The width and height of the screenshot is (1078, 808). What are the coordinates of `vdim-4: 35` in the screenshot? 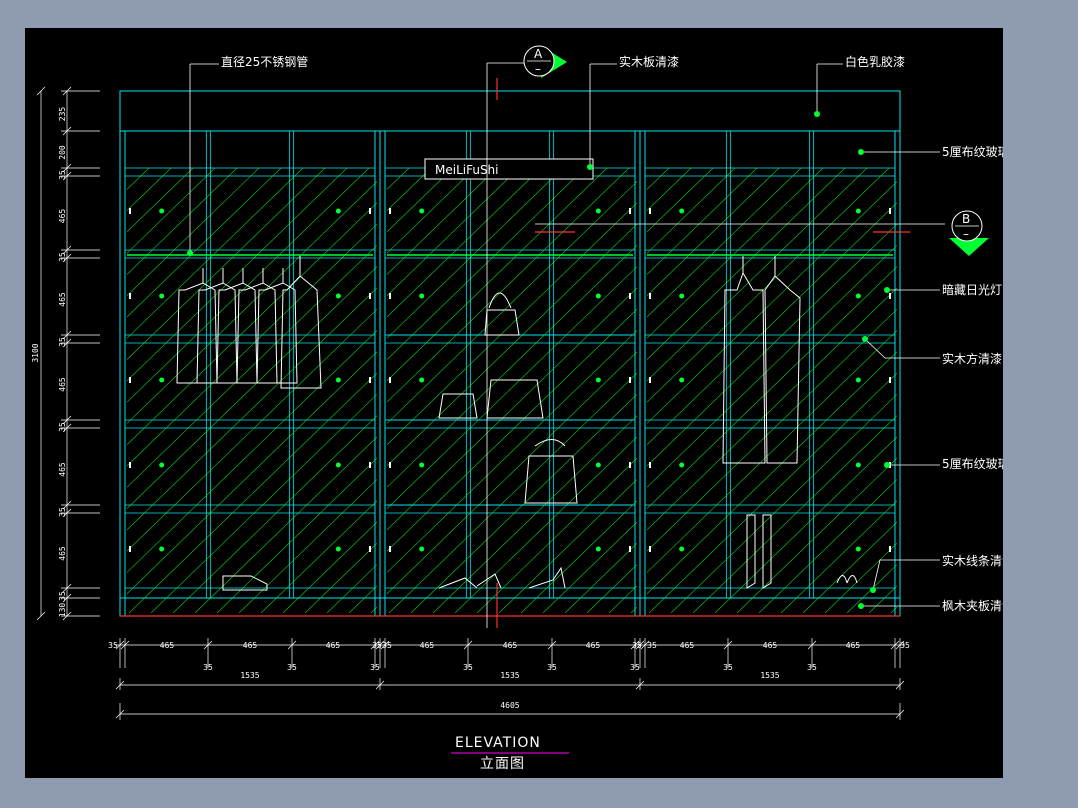 It's located at (62, 257).